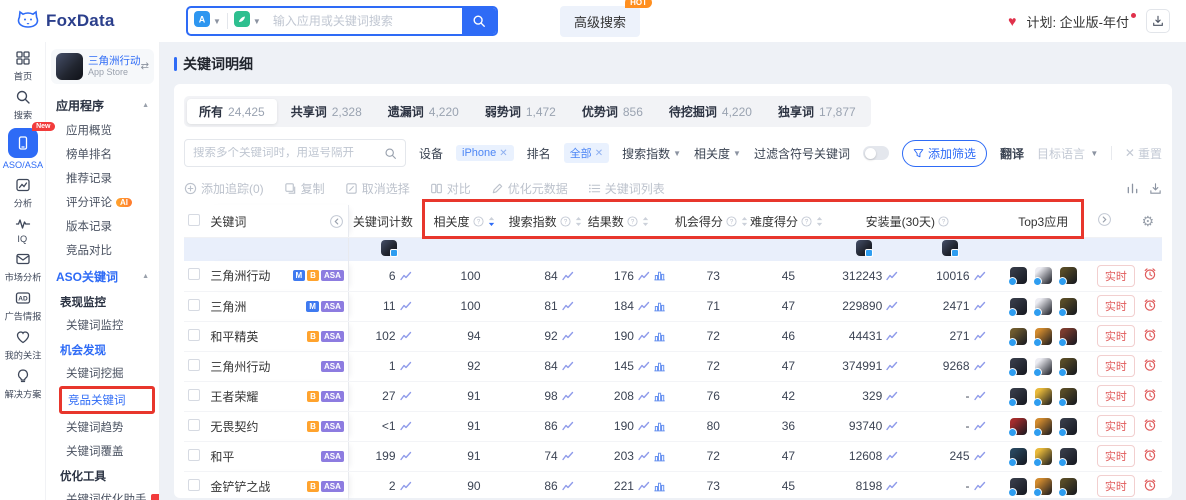 The image size is (1186, 500). What do you see at coordinates (224, 188) in the screenshot?
I see `toolbar-add-track-button: 添加追踪(0)` at bounding box center [224, 188].